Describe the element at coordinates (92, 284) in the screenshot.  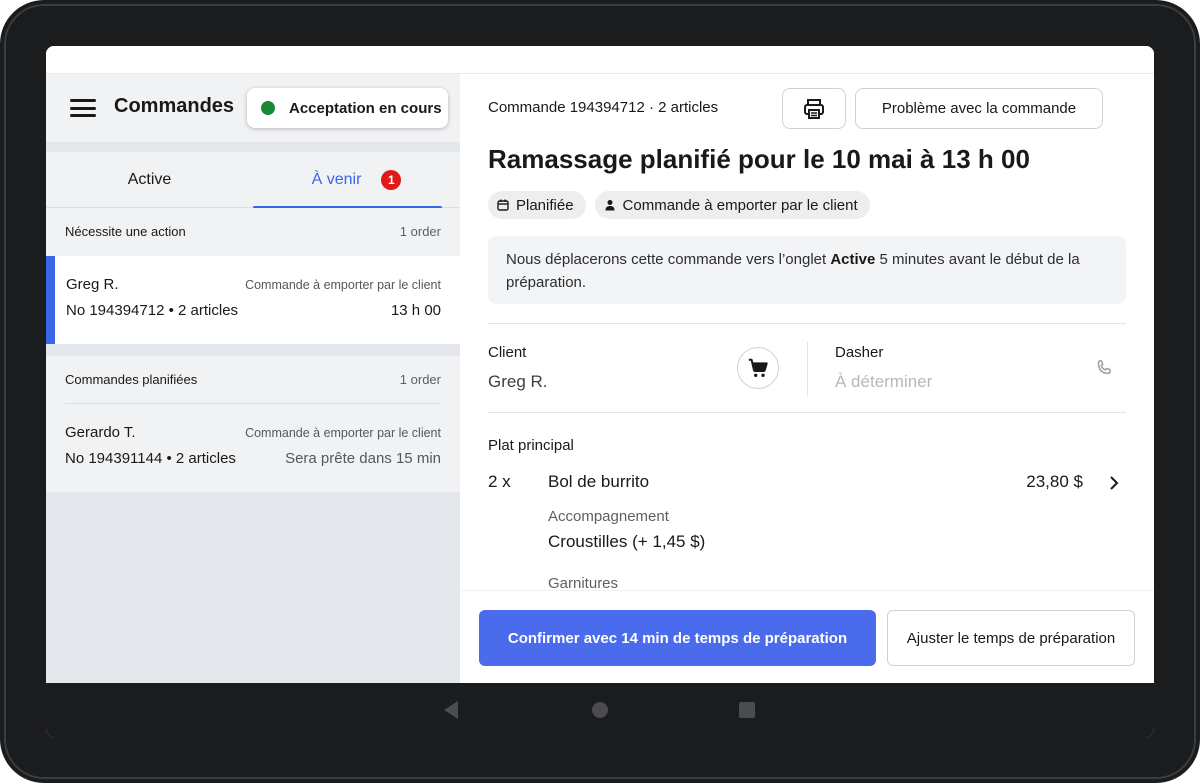
I see `order-customer-name: Greg R.` at that location.